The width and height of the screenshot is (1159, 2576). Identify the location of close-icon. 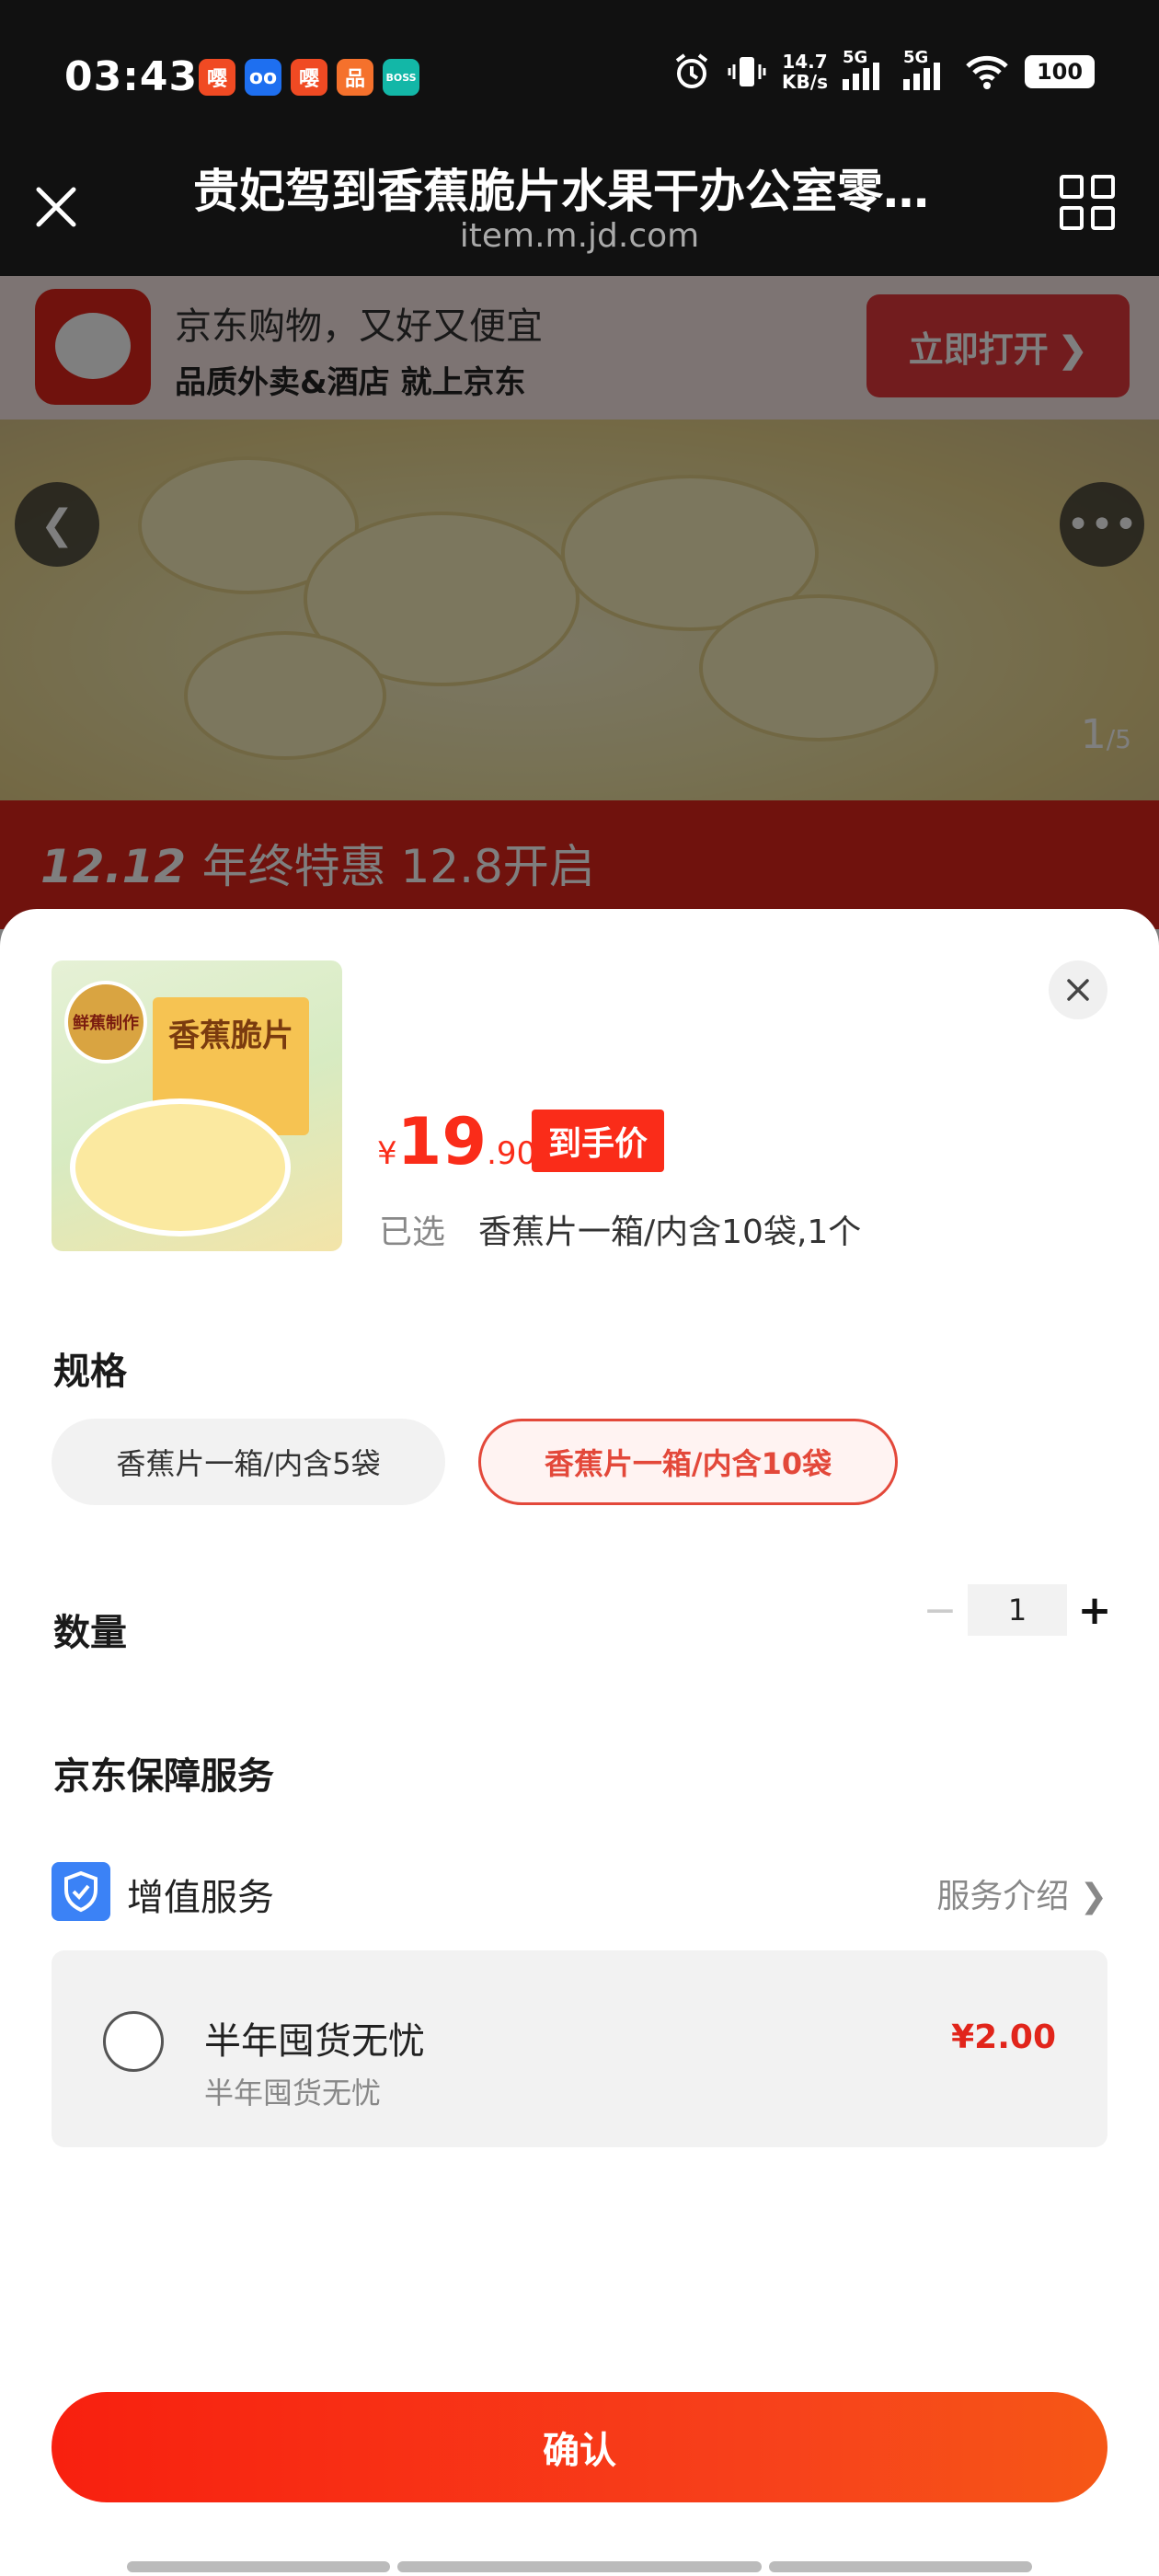
(1078, 990).